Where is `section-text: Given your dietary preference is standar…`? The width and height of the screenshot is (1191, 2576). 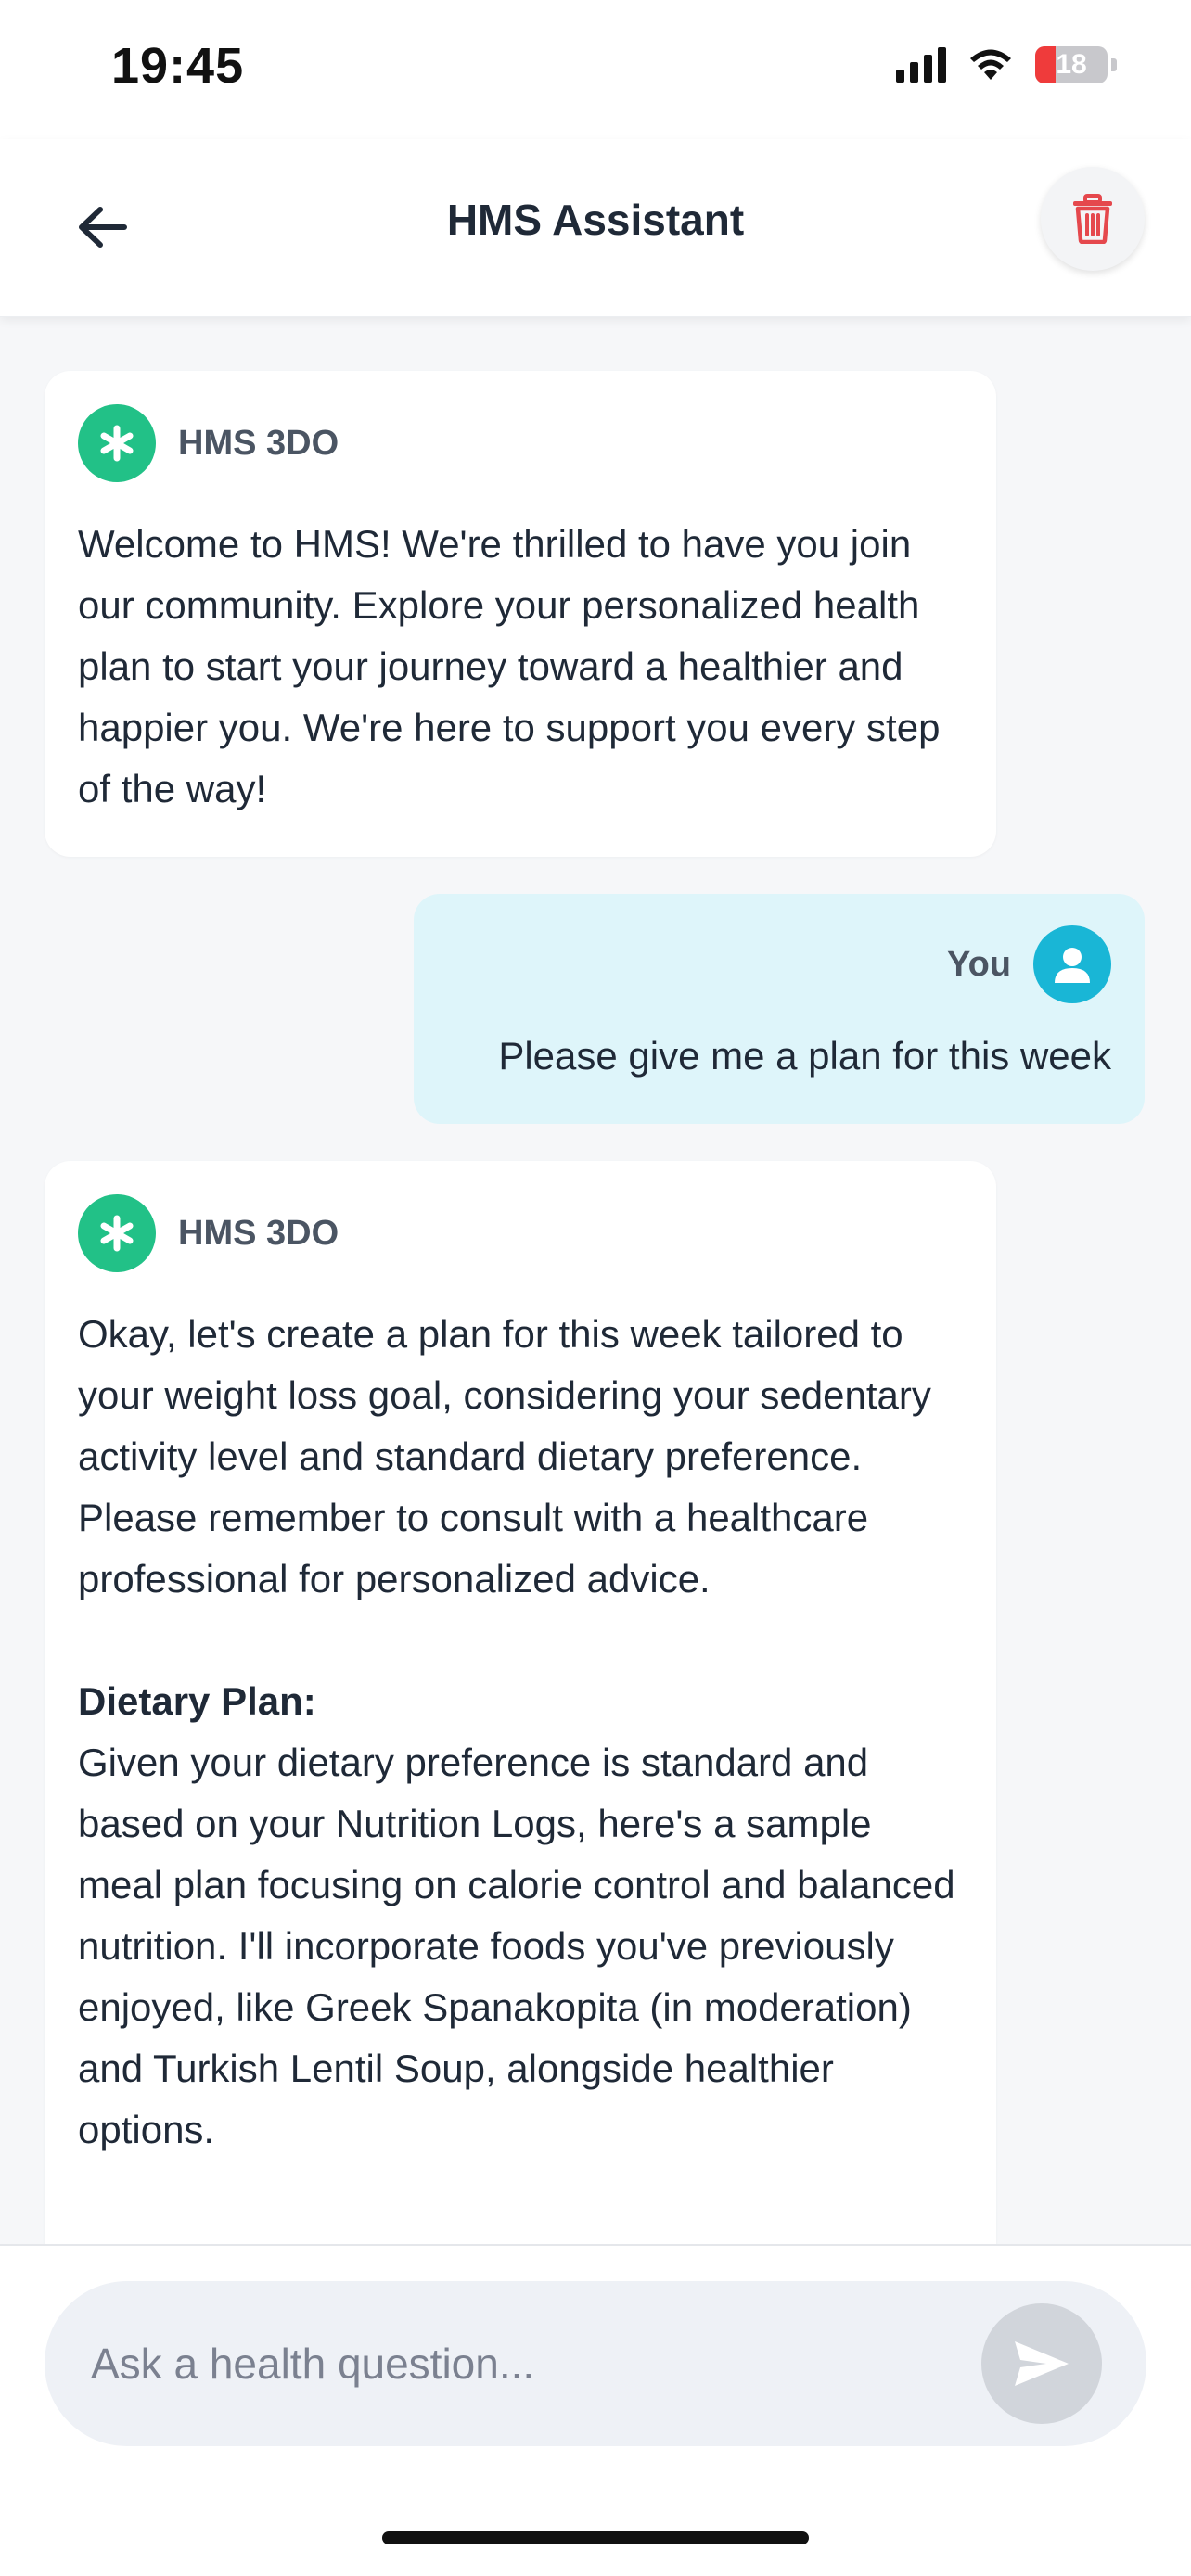 section-text: Given your dietary preference is standar… is located at coordinates (516, 1946).